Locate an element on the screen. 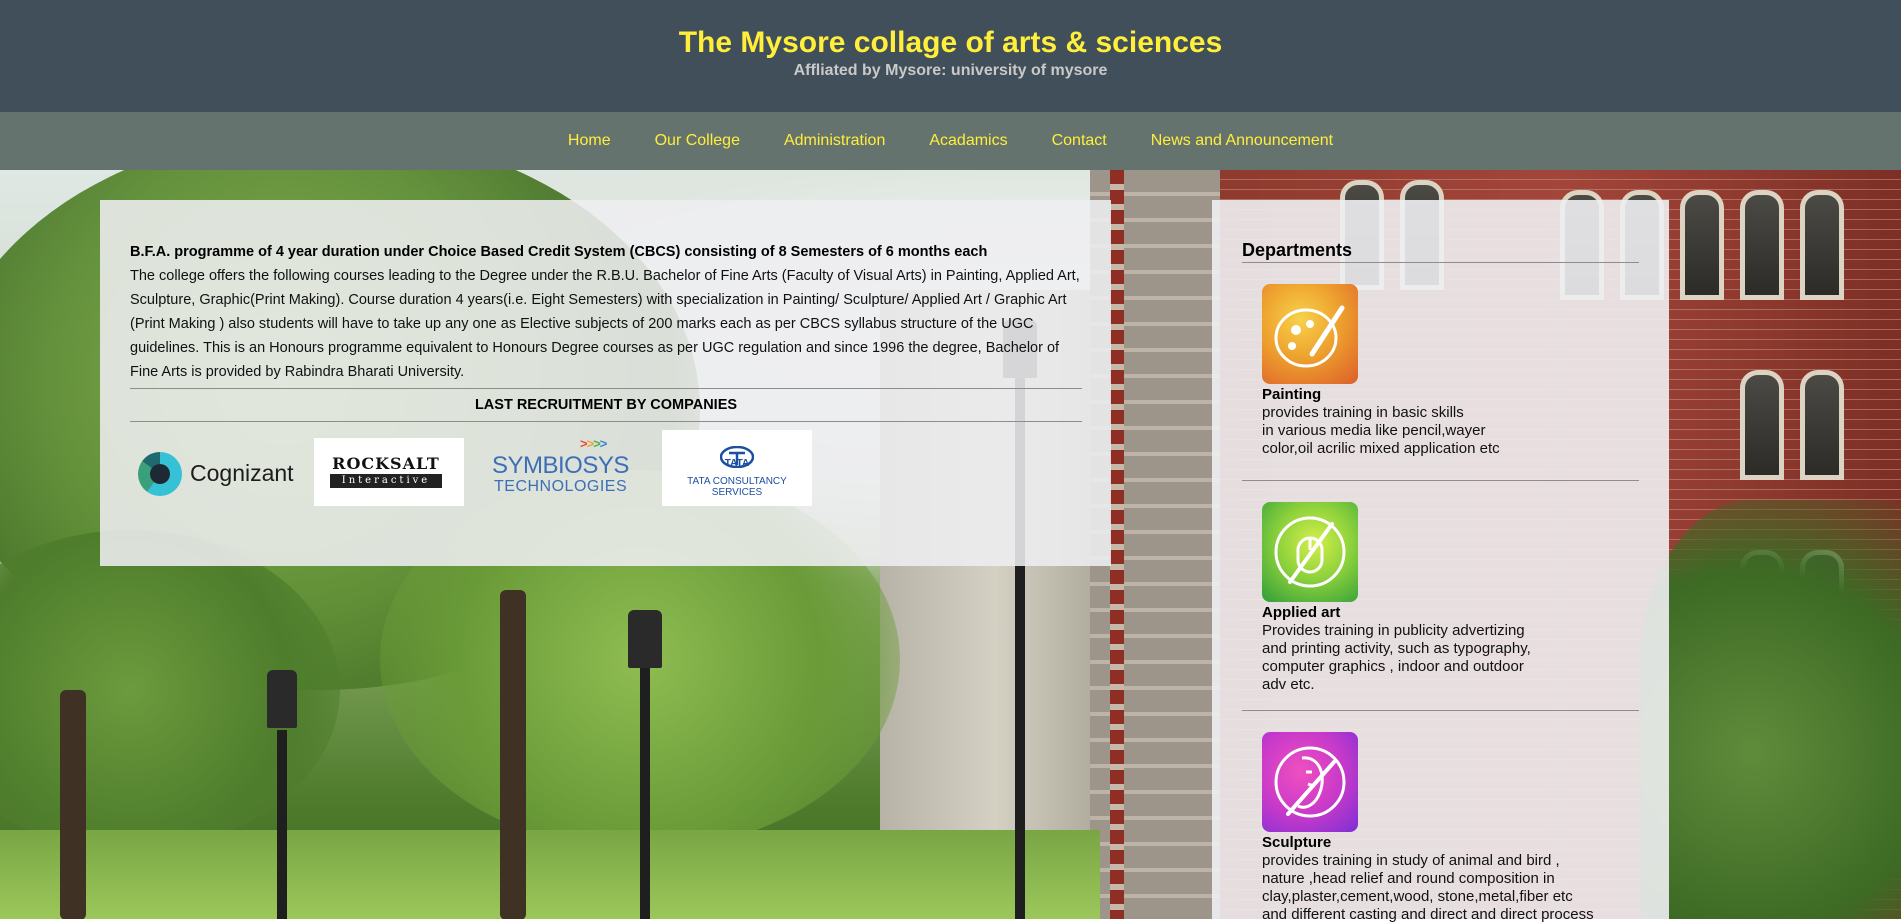 The width and height of the screenshot is (1901, 924). lawn is located at coordinates (550, 874).